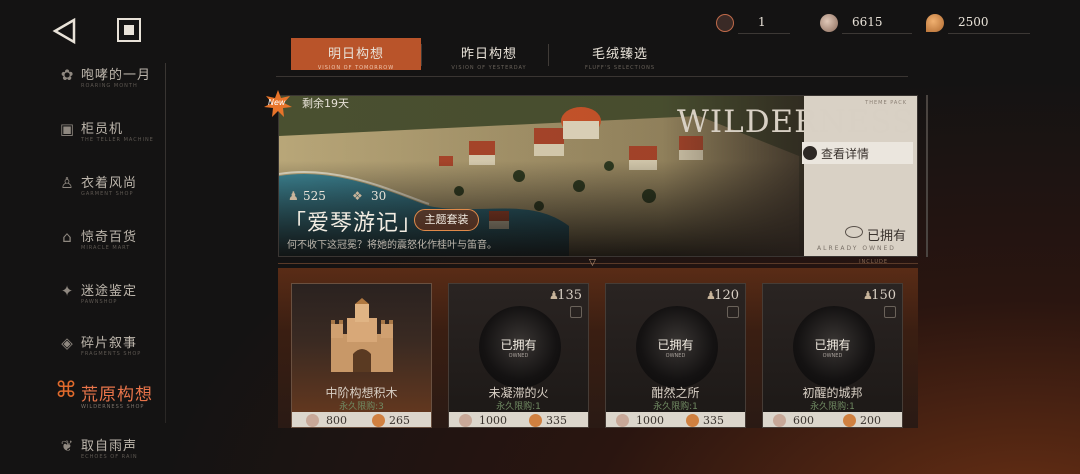 The width and height of the screenshot is (1080, 474). What do you see at coordinates (134, 140) in the screenshot?
I see `sidebar-item-teller-machine: ▣ 柜员机 THE TELLER MACHINE` at bounding box center [134, 140].